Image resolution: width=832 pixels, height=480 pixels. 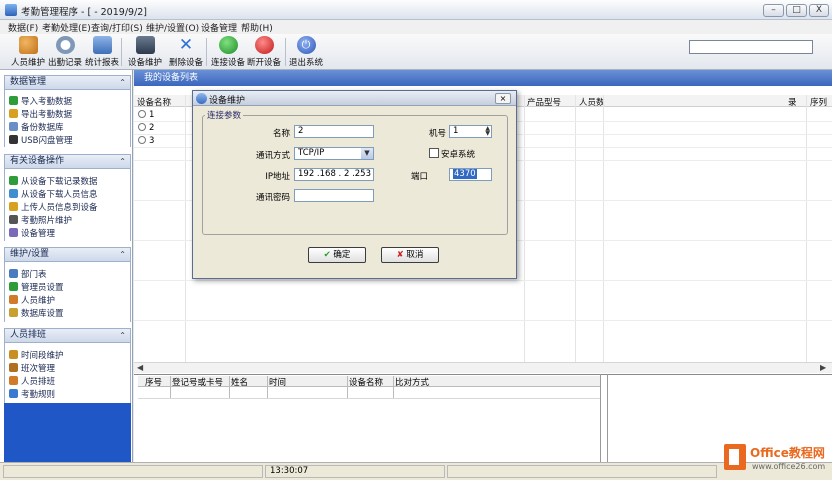 I want to click on chevron-down-icon: ▼, so click(x=367, y=153).